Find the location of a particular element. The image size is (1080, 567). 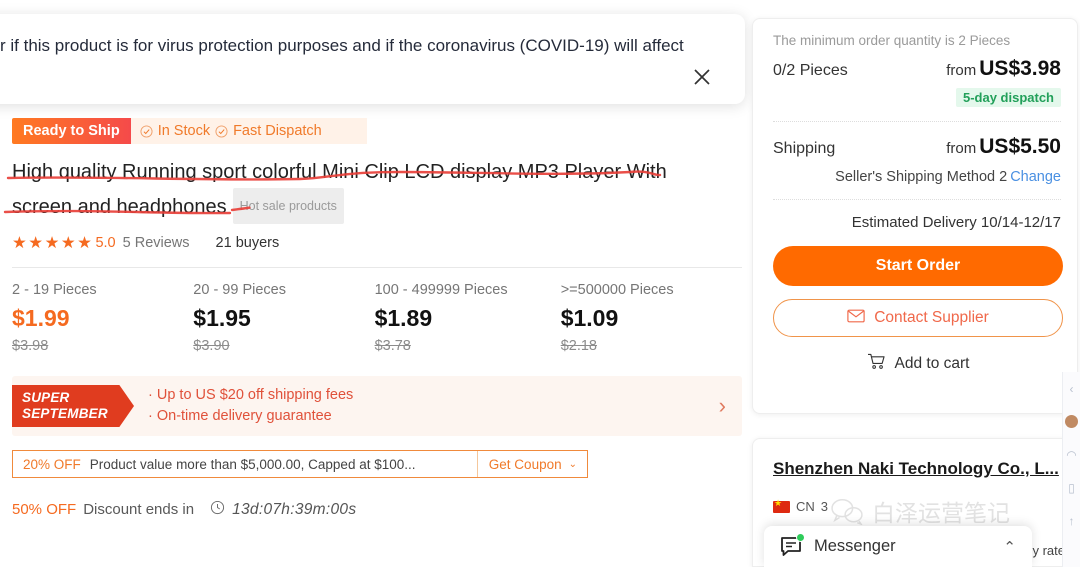

chevron-right-icon: › is located at coordinates (722, 406).